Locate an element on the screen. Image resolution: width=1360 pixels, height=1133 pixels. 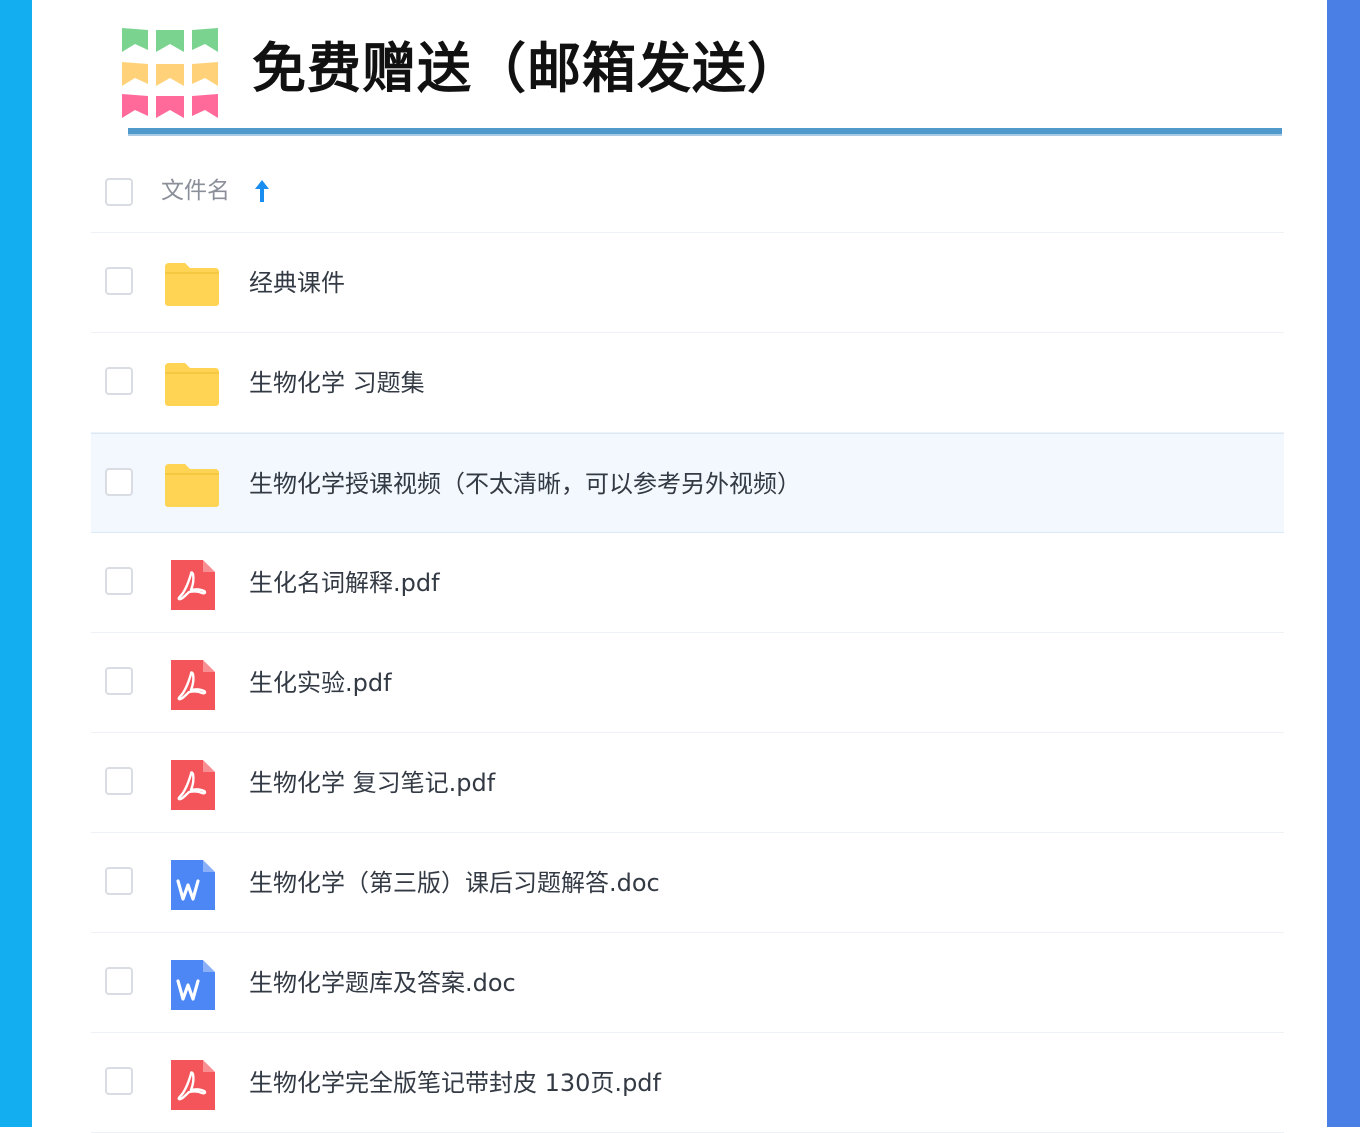
file-name-link: 生化名词解释.pdf is located at coordinates (344, 583).